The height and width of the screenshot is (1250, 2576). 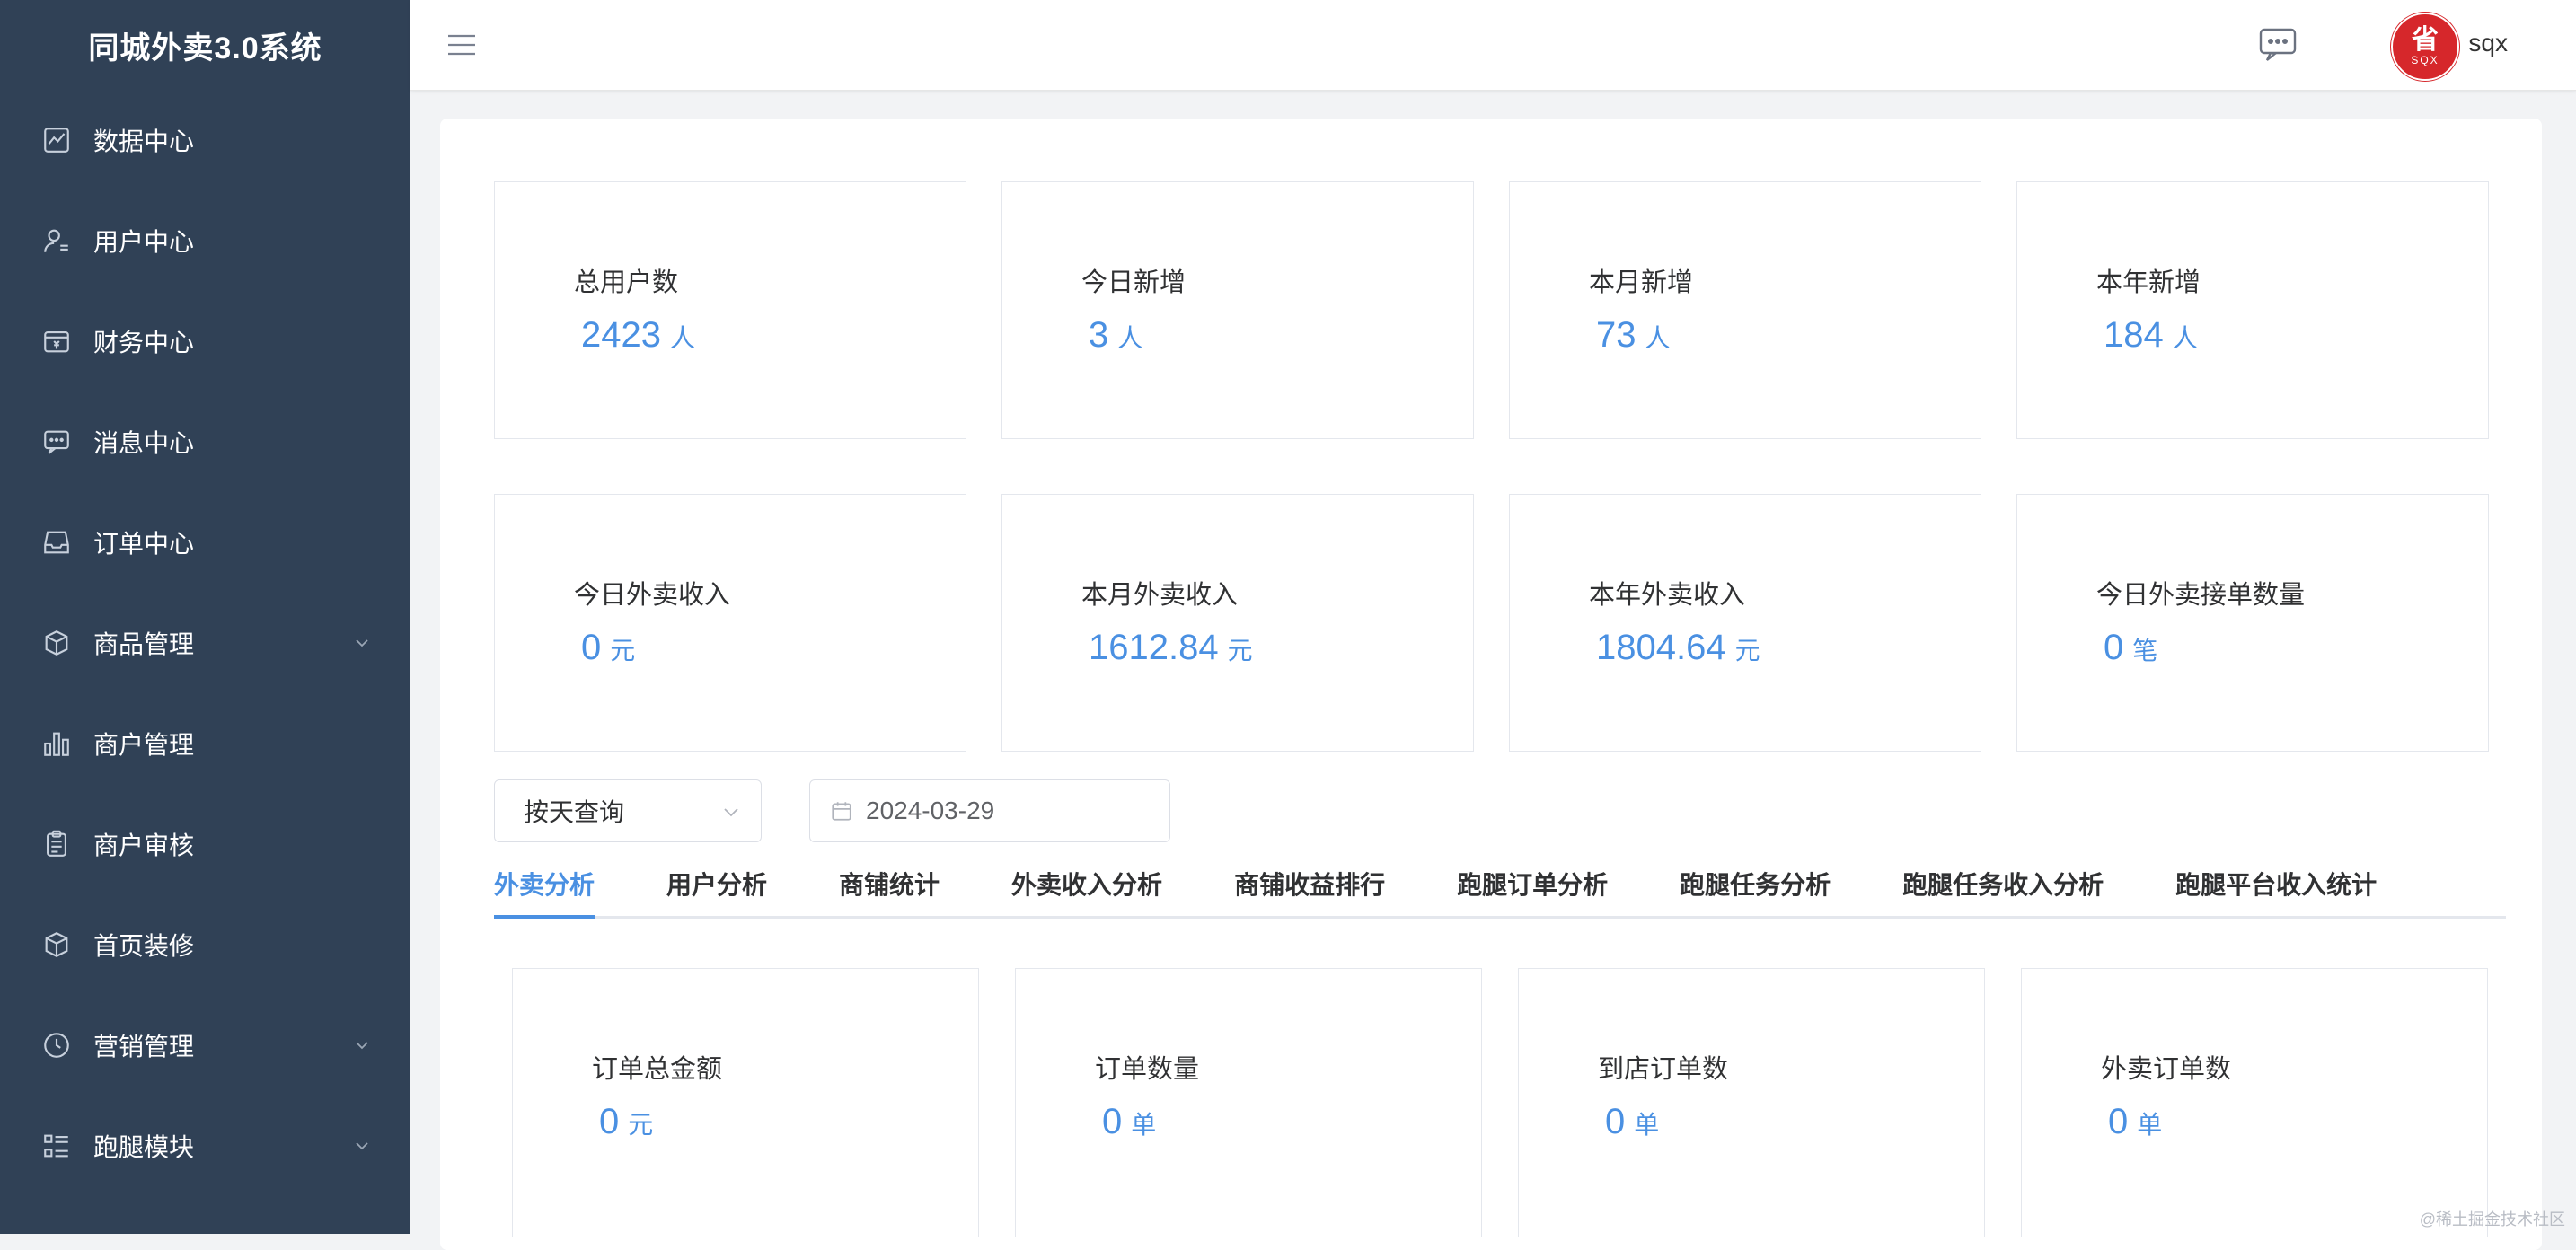 I want to click on avatar-logo-text: 省, so click(x=2425, y=40).